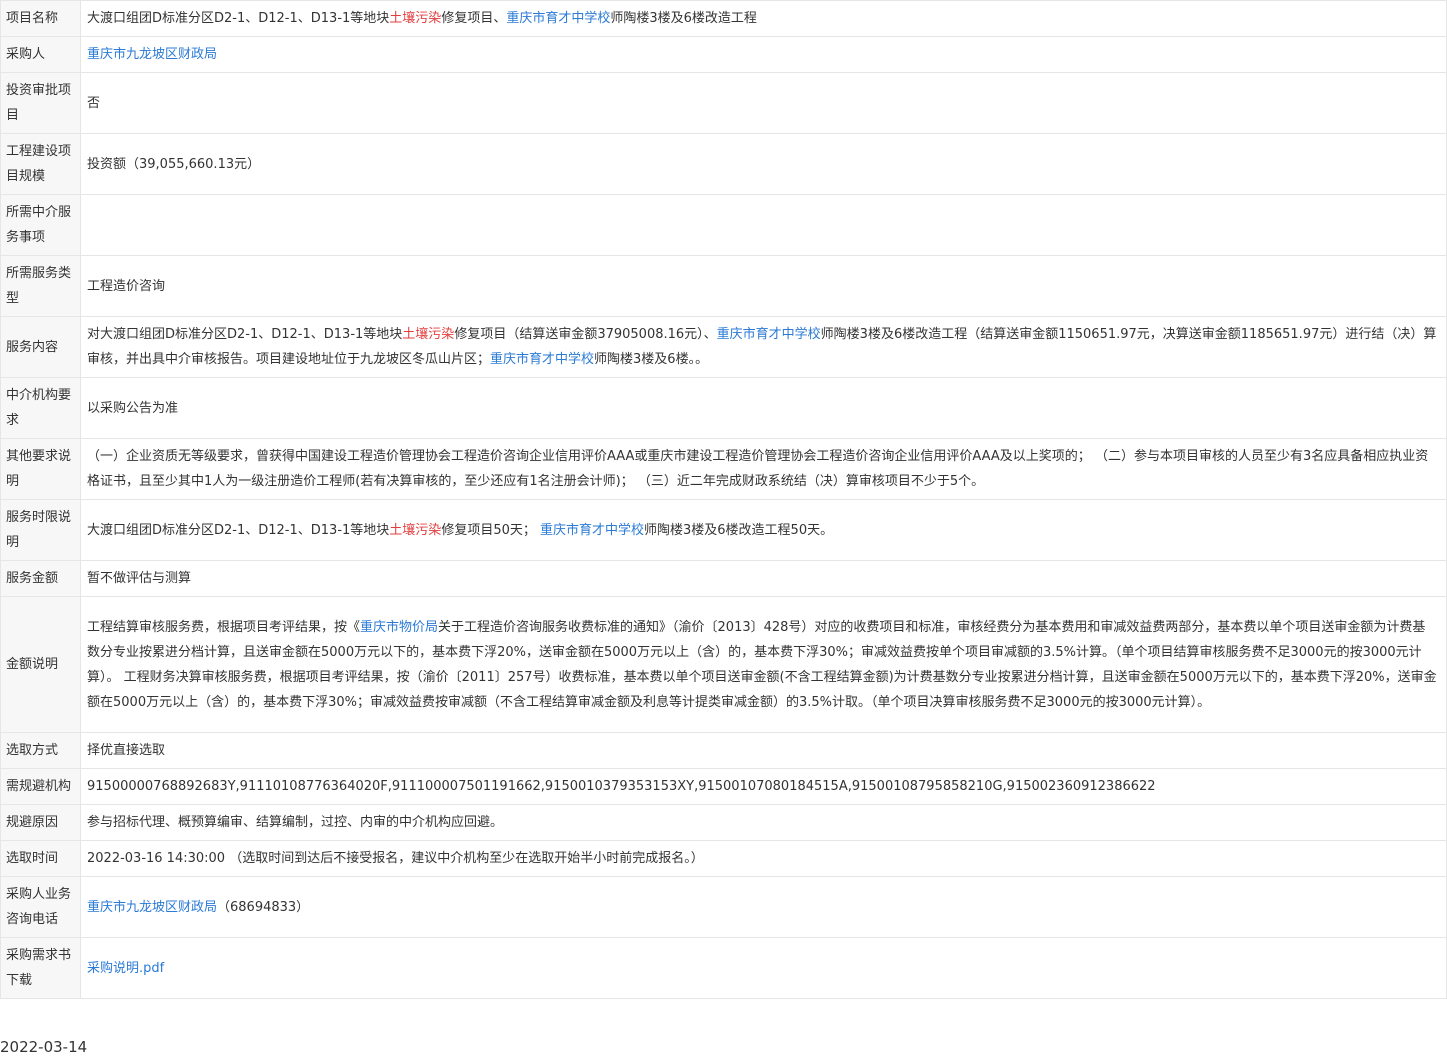 The image size is (1447, 1060). Describe the element at coordinates (40, 103) in the screenshot. I see `label-investment-approval: 投资审批项目` at that location.